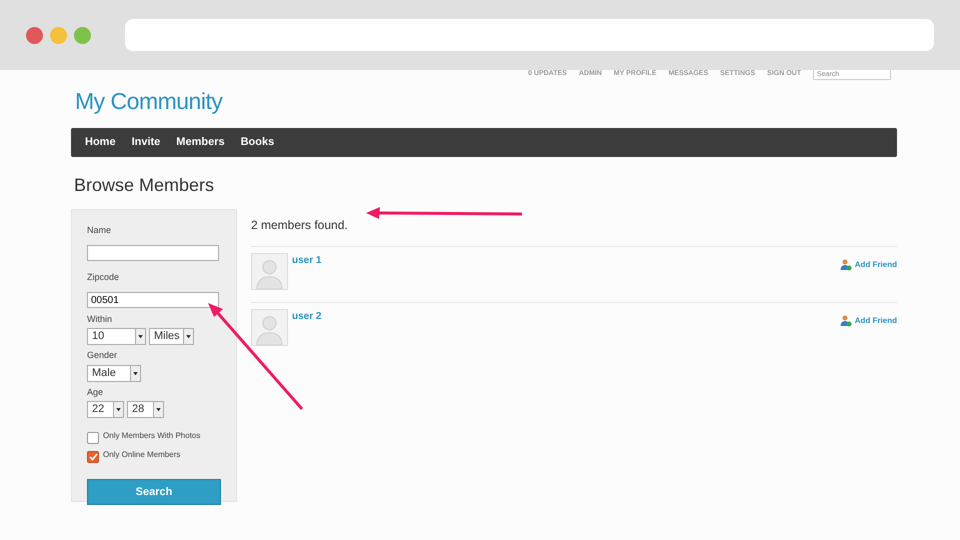 The width and height of the screenshot is (960, 540). Describe the element at coordinates (153, 252) in the screenshot. I see `name-field` at that location.